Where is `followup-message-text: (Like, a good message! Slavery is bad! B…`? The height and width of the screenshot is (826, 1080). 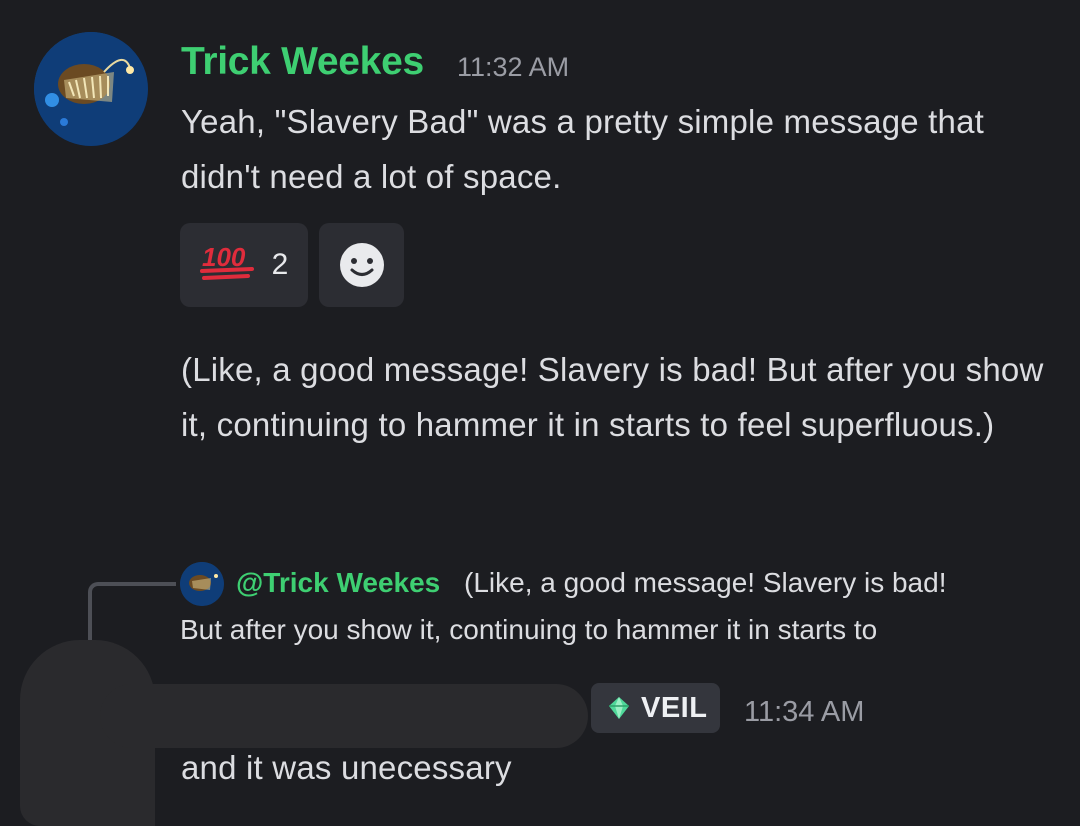 followup-message-text: (Like, a good message! Slavery is bad! B… is located at coordinates (612, 397).